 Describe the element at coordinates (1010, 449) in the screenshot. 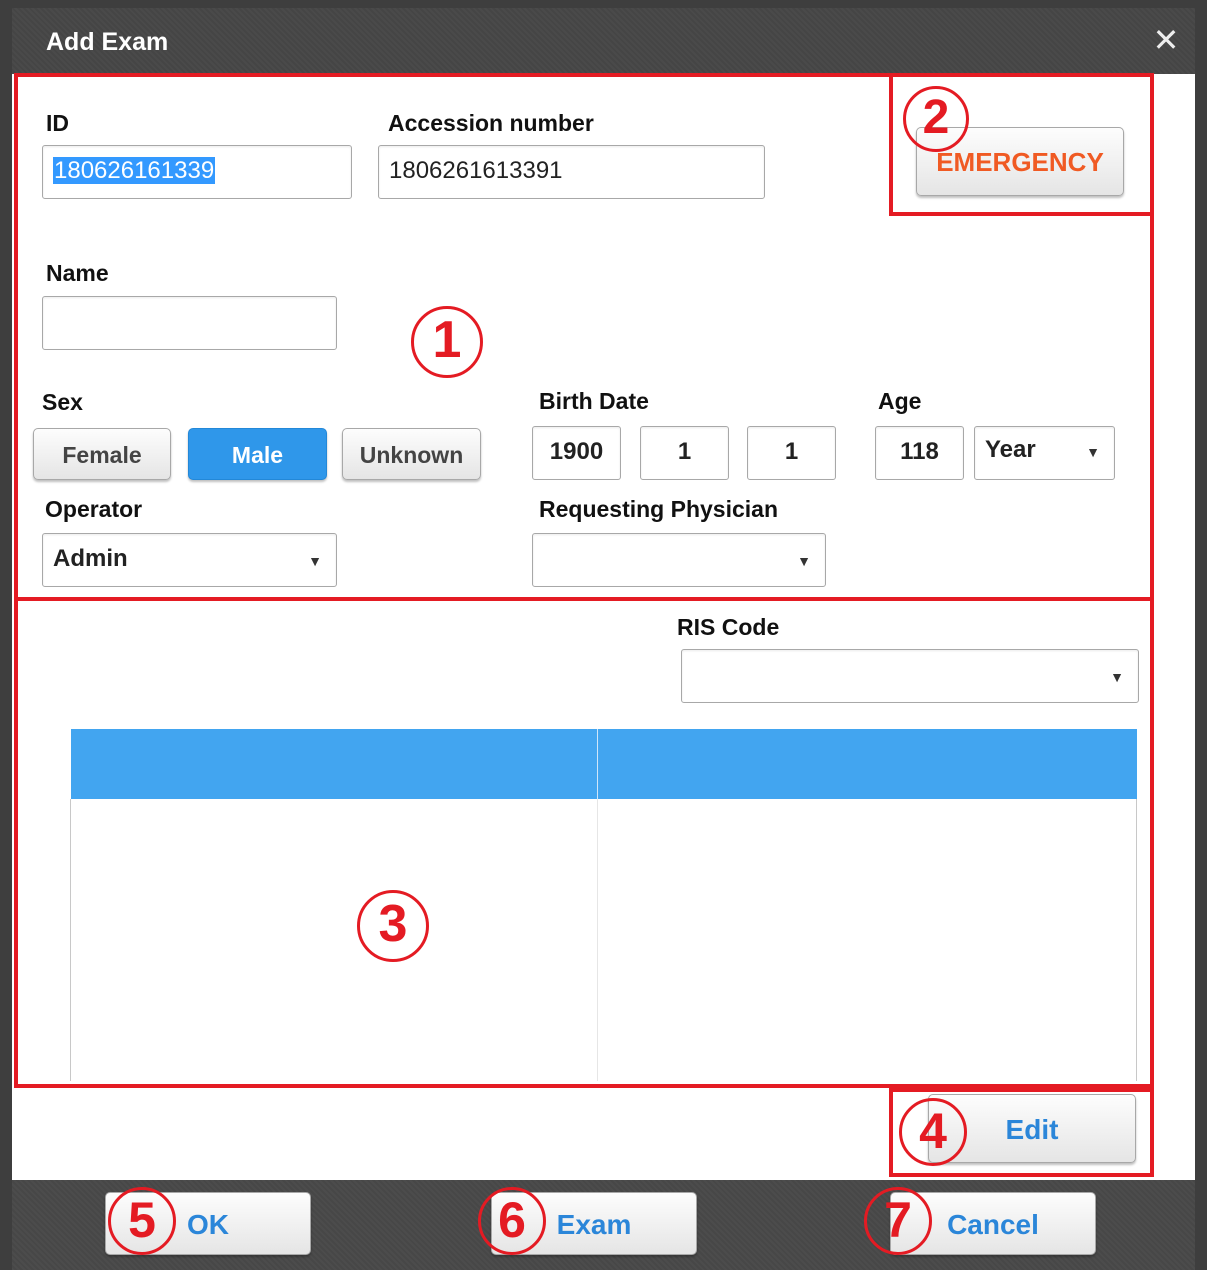

I see `age-unit-value: Year` at that location.